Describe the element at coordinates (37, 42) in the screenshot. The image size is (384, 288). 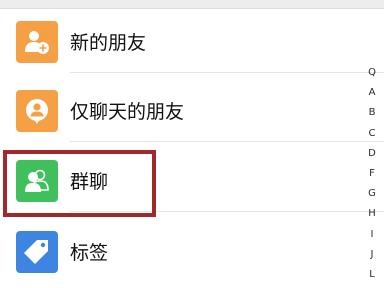
I see `add-friend-icon` at that location.